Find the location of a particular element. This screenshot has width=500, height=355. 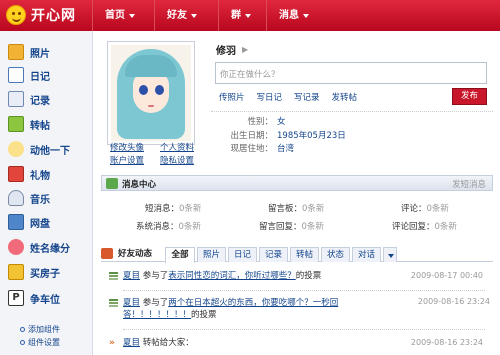

tab-record: 记录 is located at coordinates (273, 254).